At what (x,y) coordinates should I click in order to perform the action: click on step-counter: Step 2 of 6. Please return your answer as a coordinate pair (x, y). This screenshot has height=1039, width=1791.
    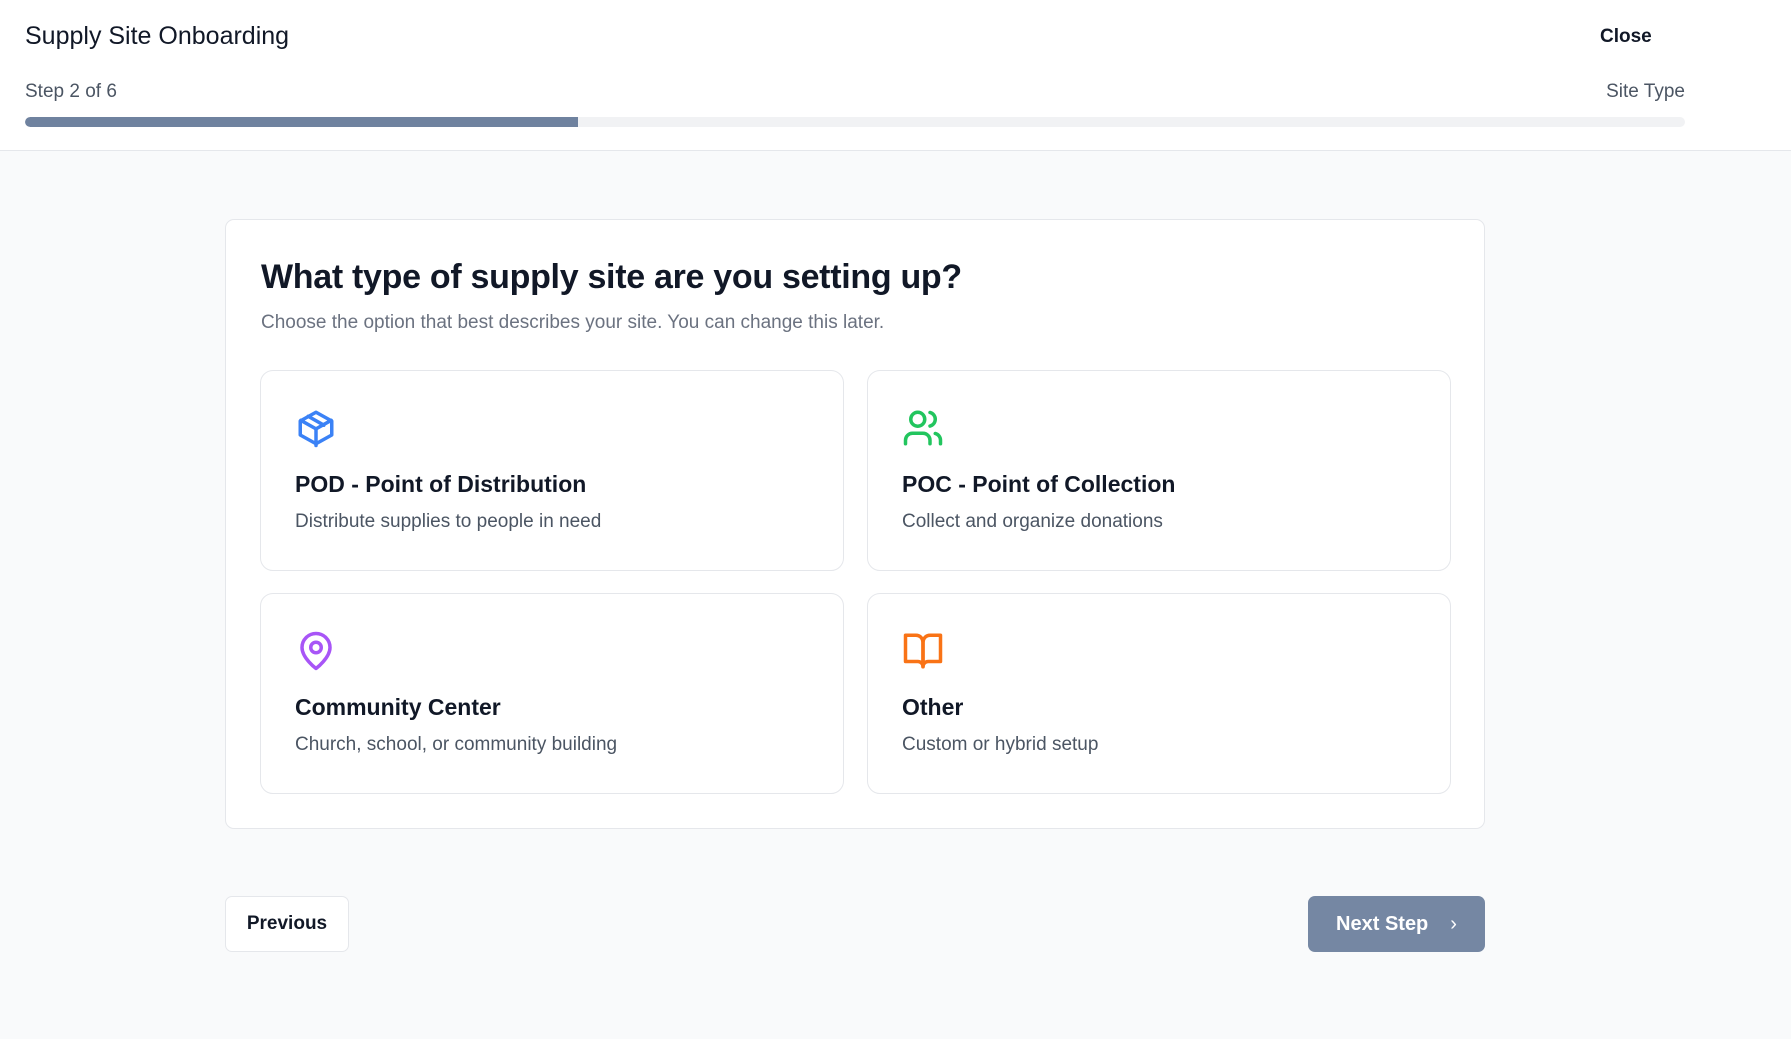
    Looking at the image, I should click on (71, 91).